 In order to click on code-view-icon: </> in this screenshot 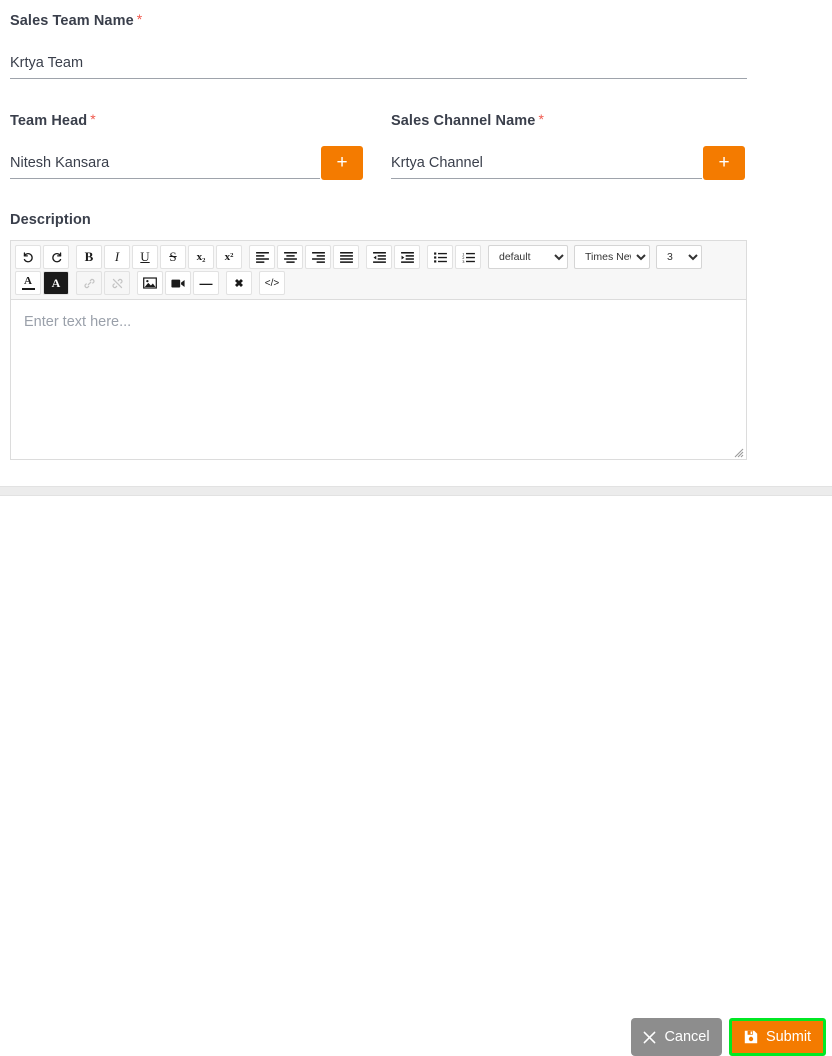, I will do `click(272, 283)`.